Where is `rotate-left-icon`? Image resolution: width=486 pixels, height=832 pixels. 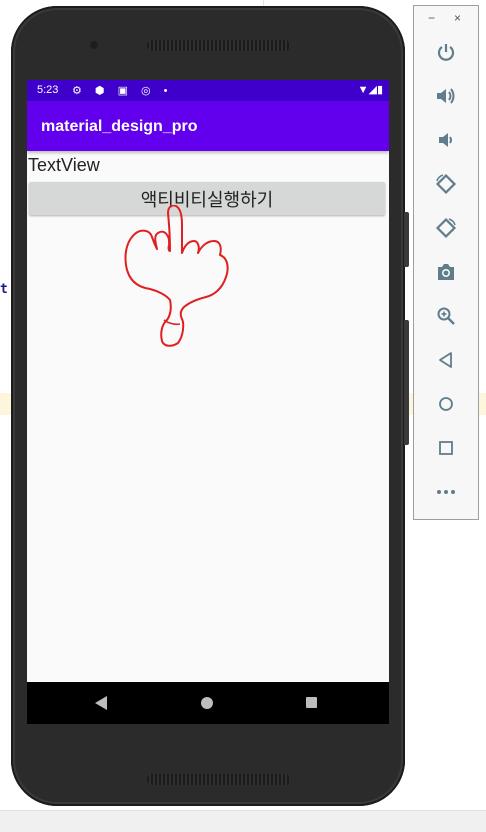
rotate-left-icon is located at coordinates (446, 184).